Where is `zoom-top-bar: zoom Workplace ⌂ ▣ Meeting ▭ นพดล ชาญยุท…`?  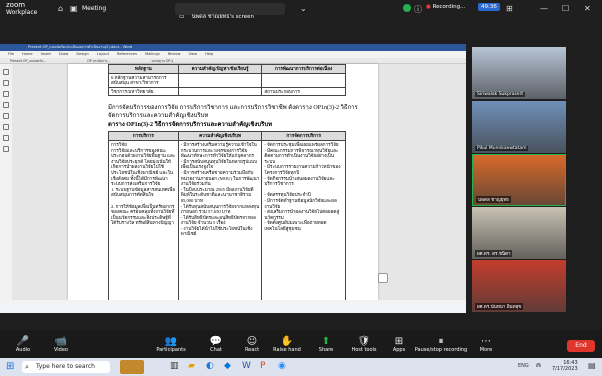
zoom-top-bar: zoom Workplace ⌂ ▣ Meeting ▭ นพดล ชาญยุท… is located at coordinates (301, 10).